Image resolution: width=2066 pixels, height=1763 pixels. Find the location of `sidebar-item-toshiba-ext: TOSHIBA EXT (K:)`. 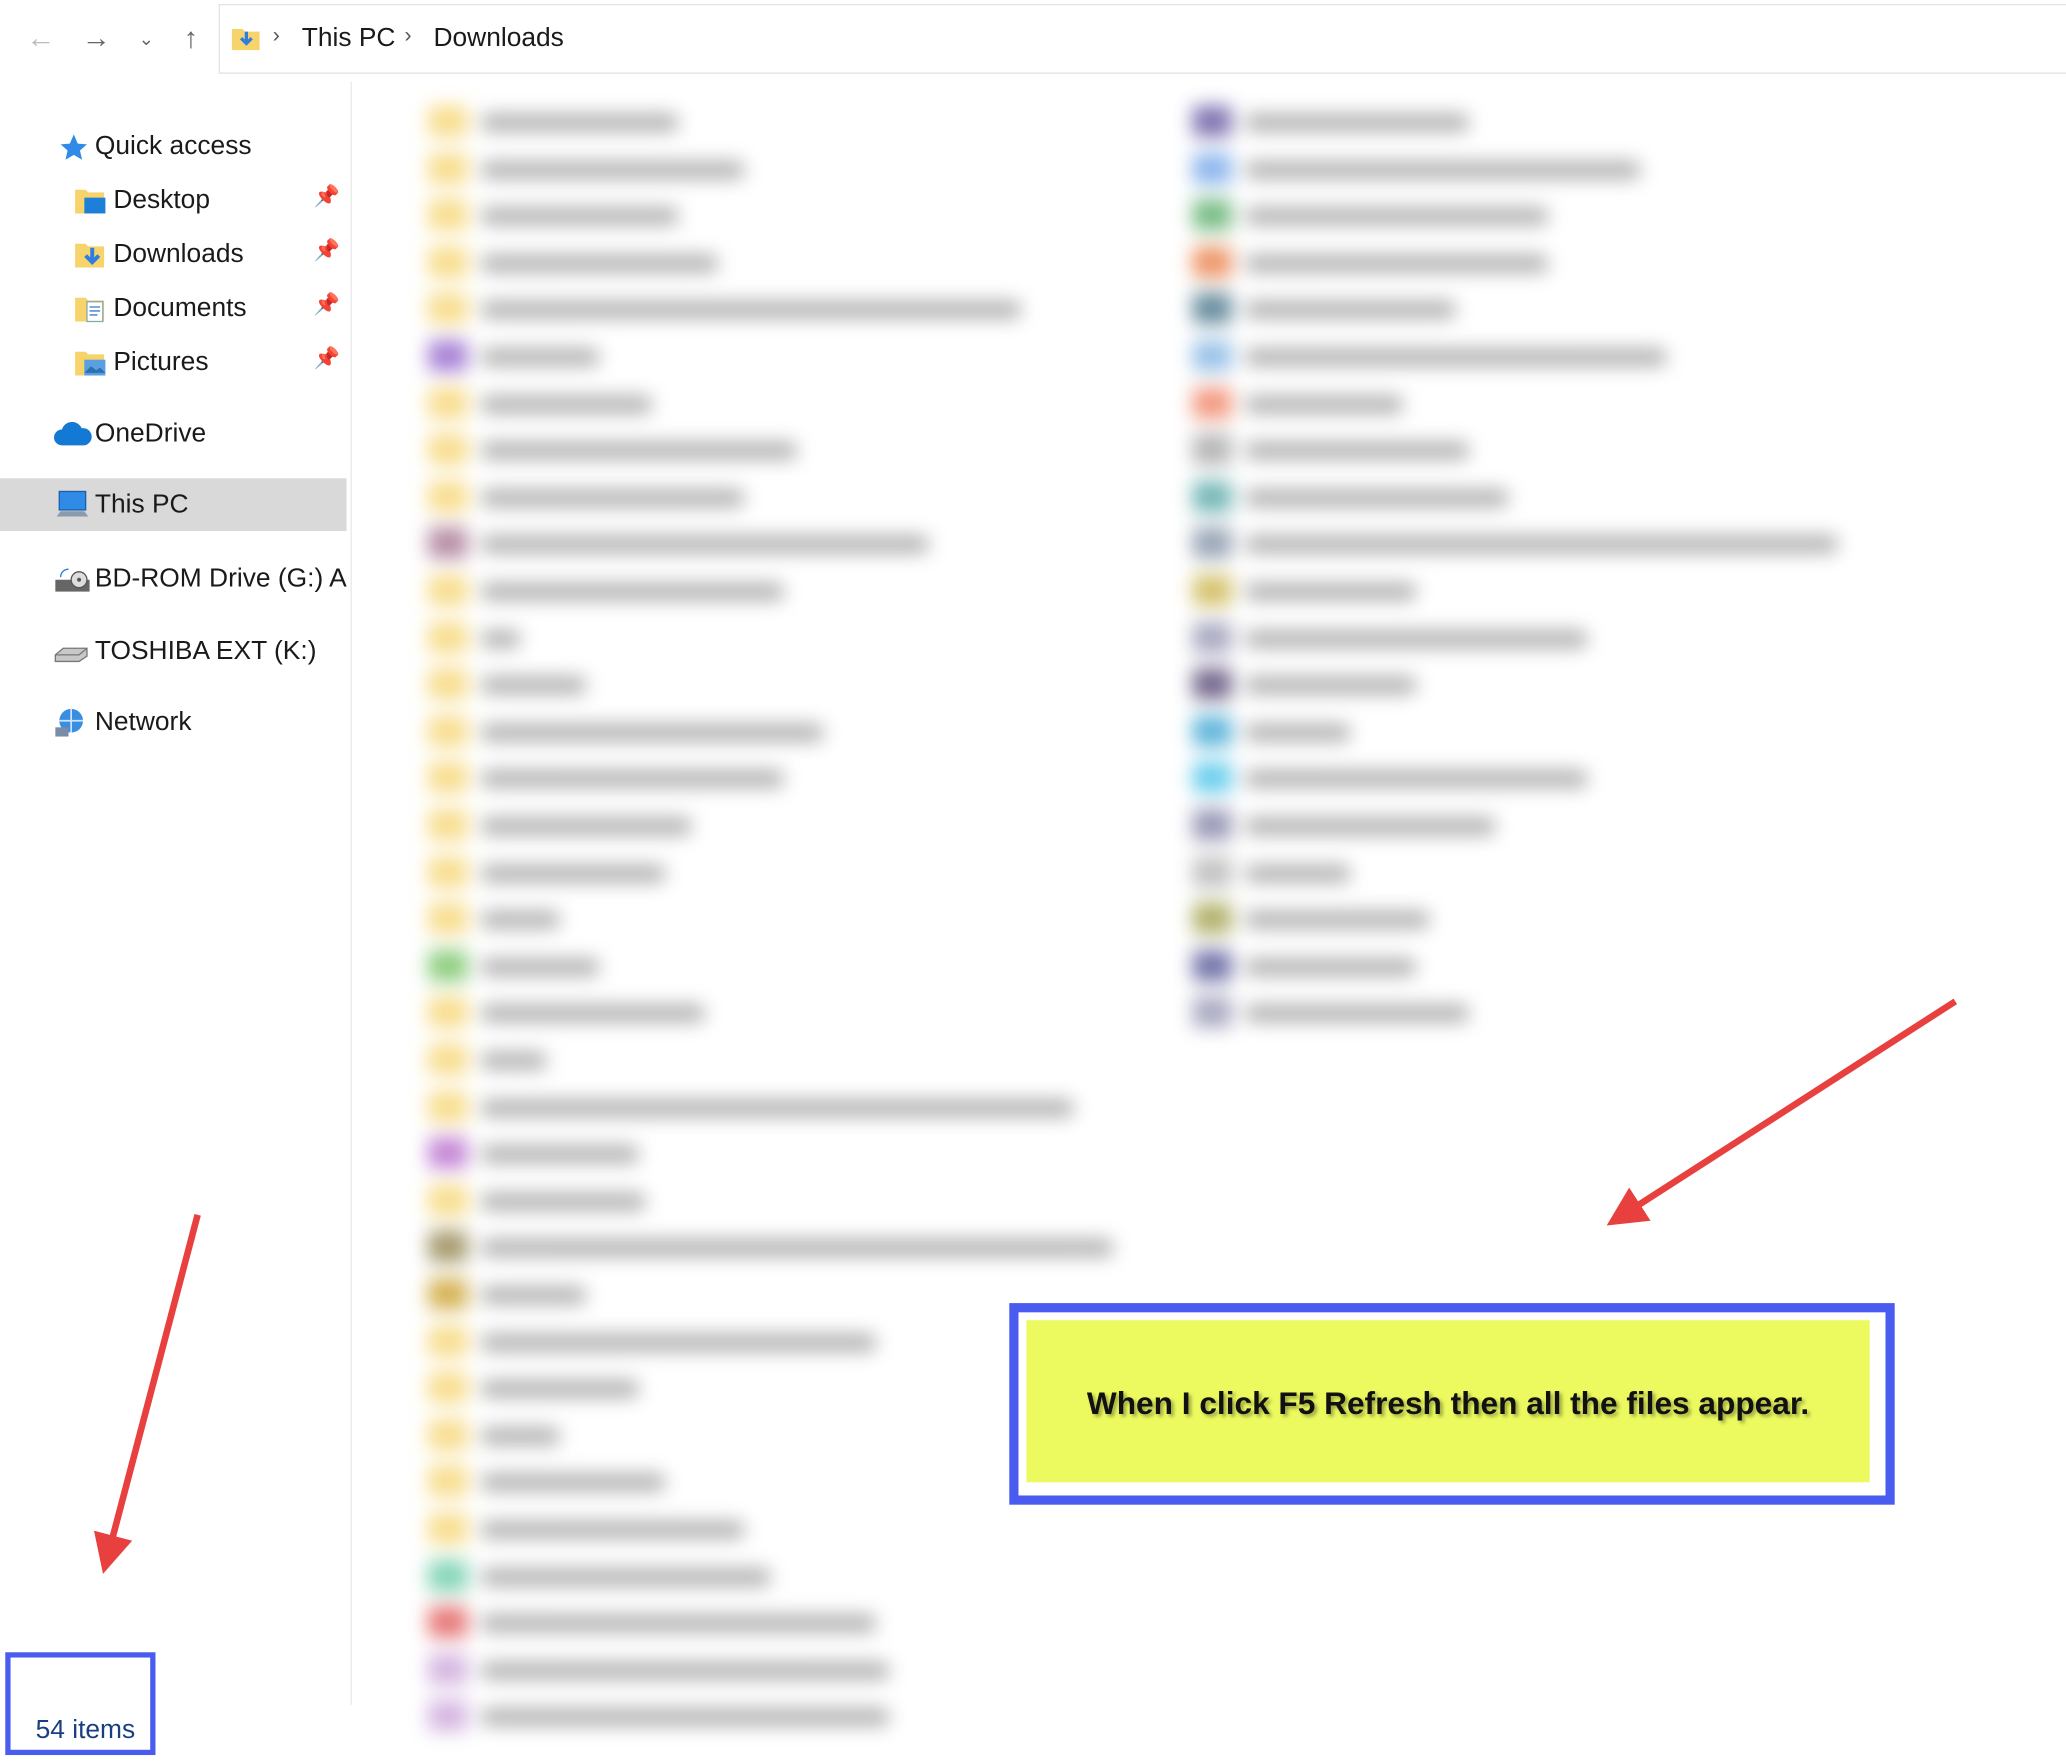

sidebar-item-toshiba-ext: TOSHIBA EXT (K:) is located at coordinates (174, 651).